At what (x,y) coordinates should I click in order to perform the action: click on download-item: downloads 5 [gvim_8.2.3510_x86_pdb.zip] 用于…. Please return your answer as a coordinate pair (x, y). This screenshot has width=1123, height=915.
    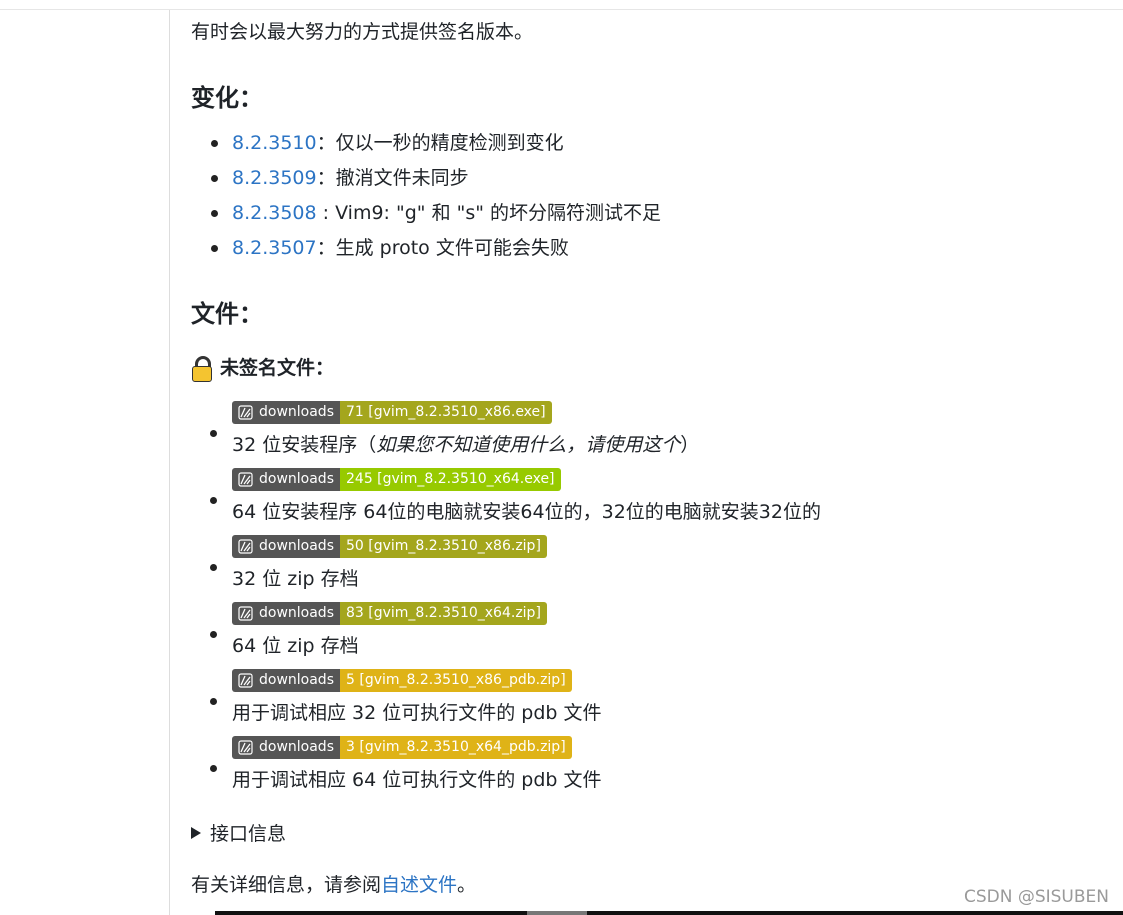
    Looking at the image, I should click on (506, 701).